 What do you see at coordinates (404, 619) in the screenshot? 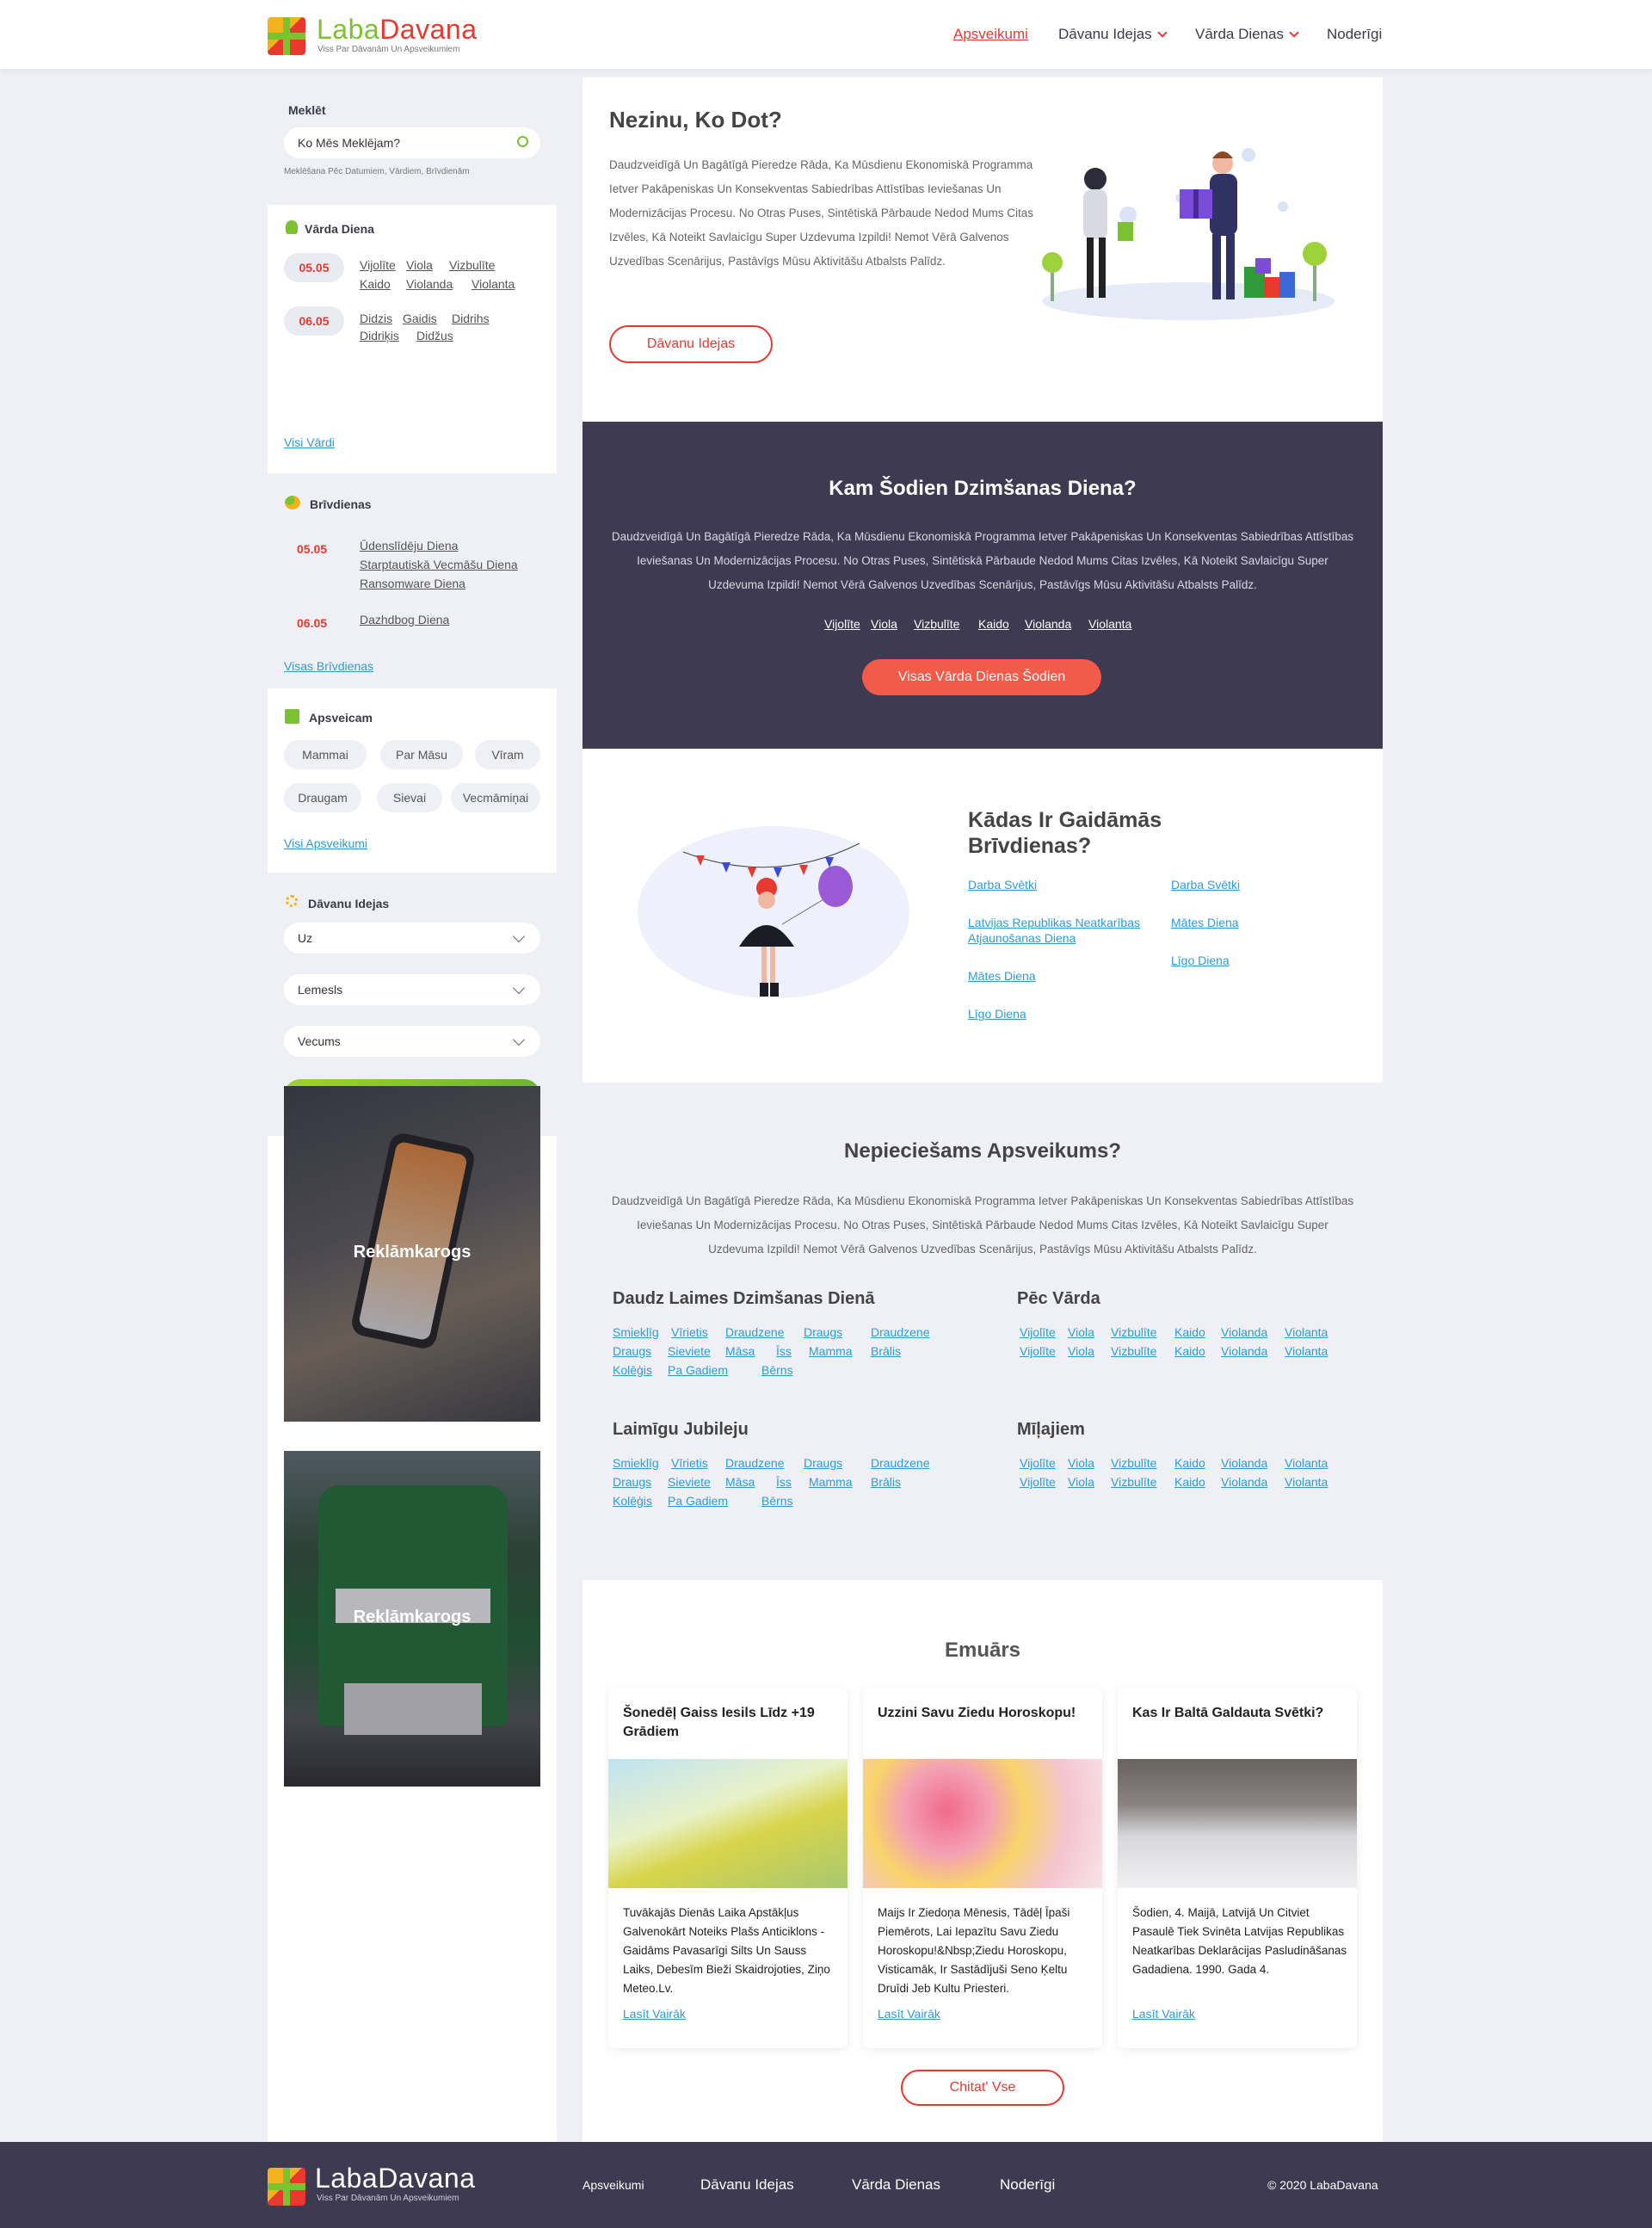
I see `holiday-link: Dazhdbog Diena` at bounding box center [404, 619].